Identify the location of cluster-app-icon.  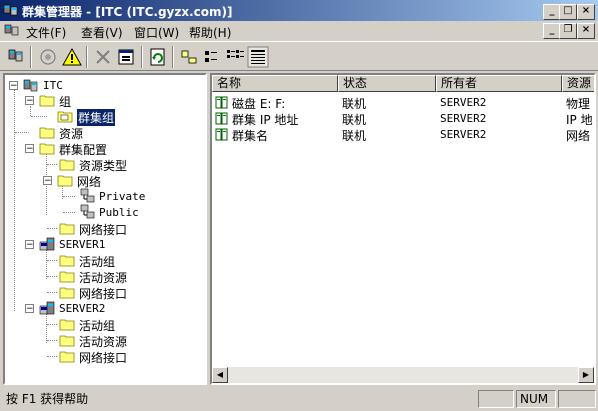
(10, 10).